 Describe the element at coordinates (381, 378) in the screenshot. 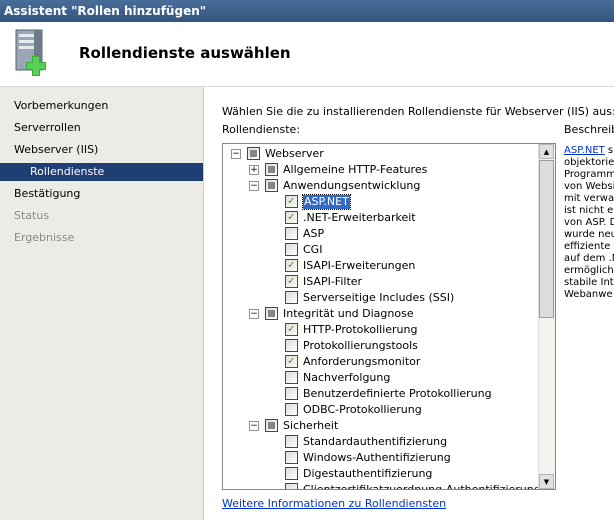

I see `tree-row: Nachverfolgung` at that location.